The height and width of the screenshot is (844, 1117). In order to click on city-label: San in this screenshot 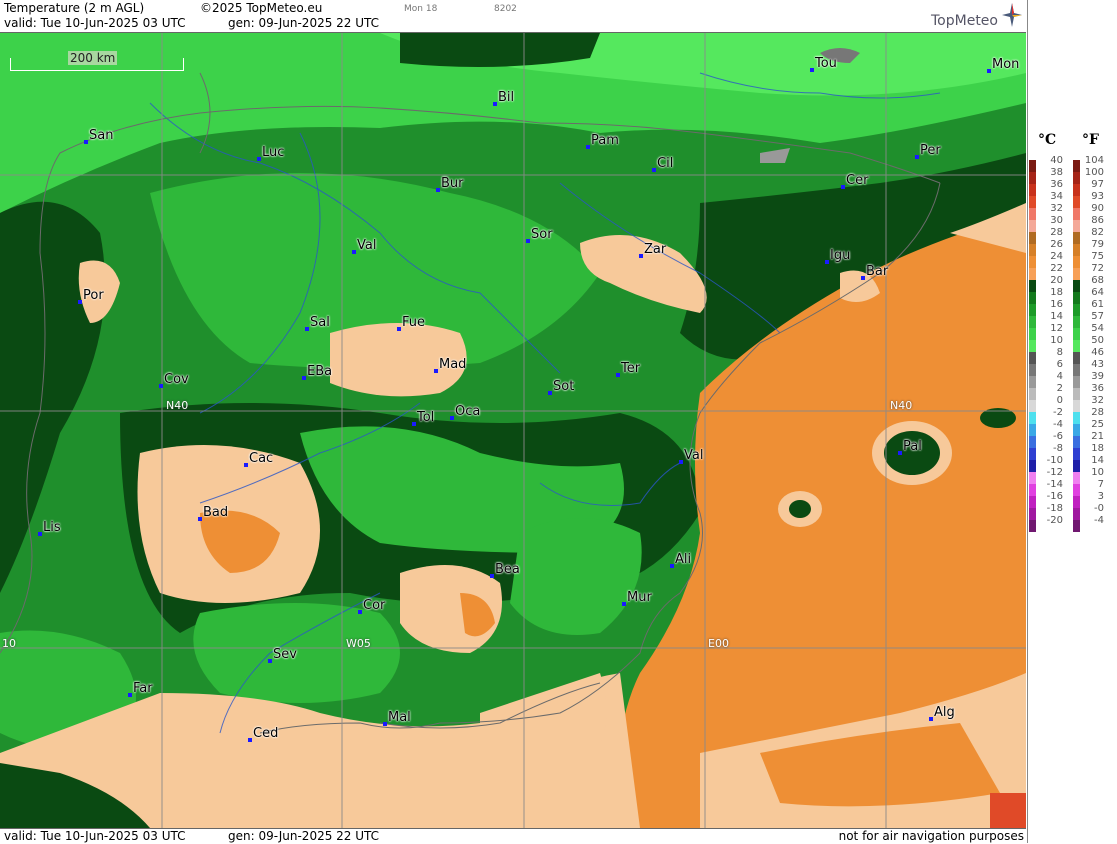, I will do `click(98, 136)`.